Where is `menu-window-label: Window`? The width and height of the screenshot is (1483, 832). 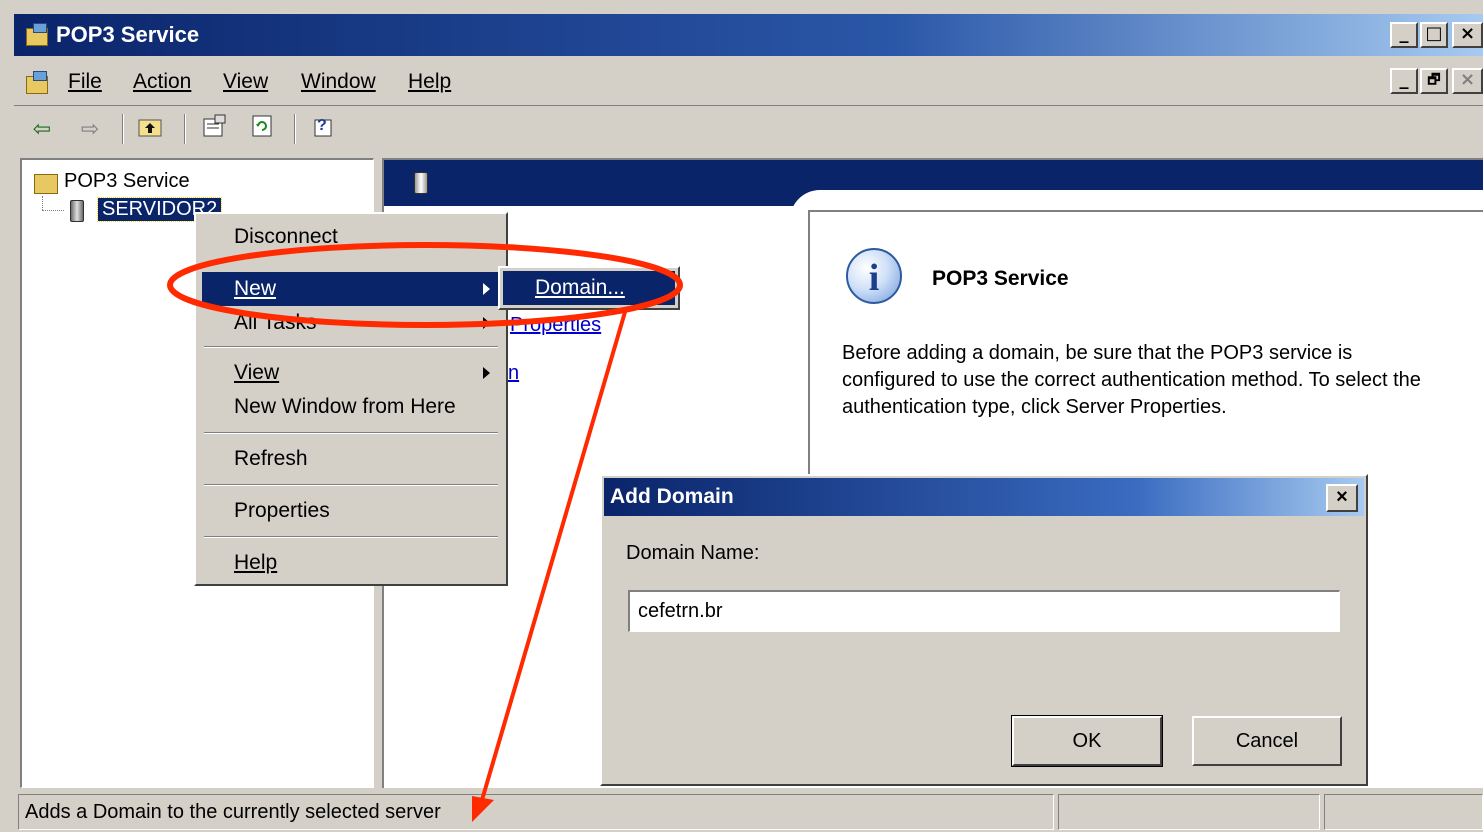
menu-window-label: Window is located at coordinates (338, 81).